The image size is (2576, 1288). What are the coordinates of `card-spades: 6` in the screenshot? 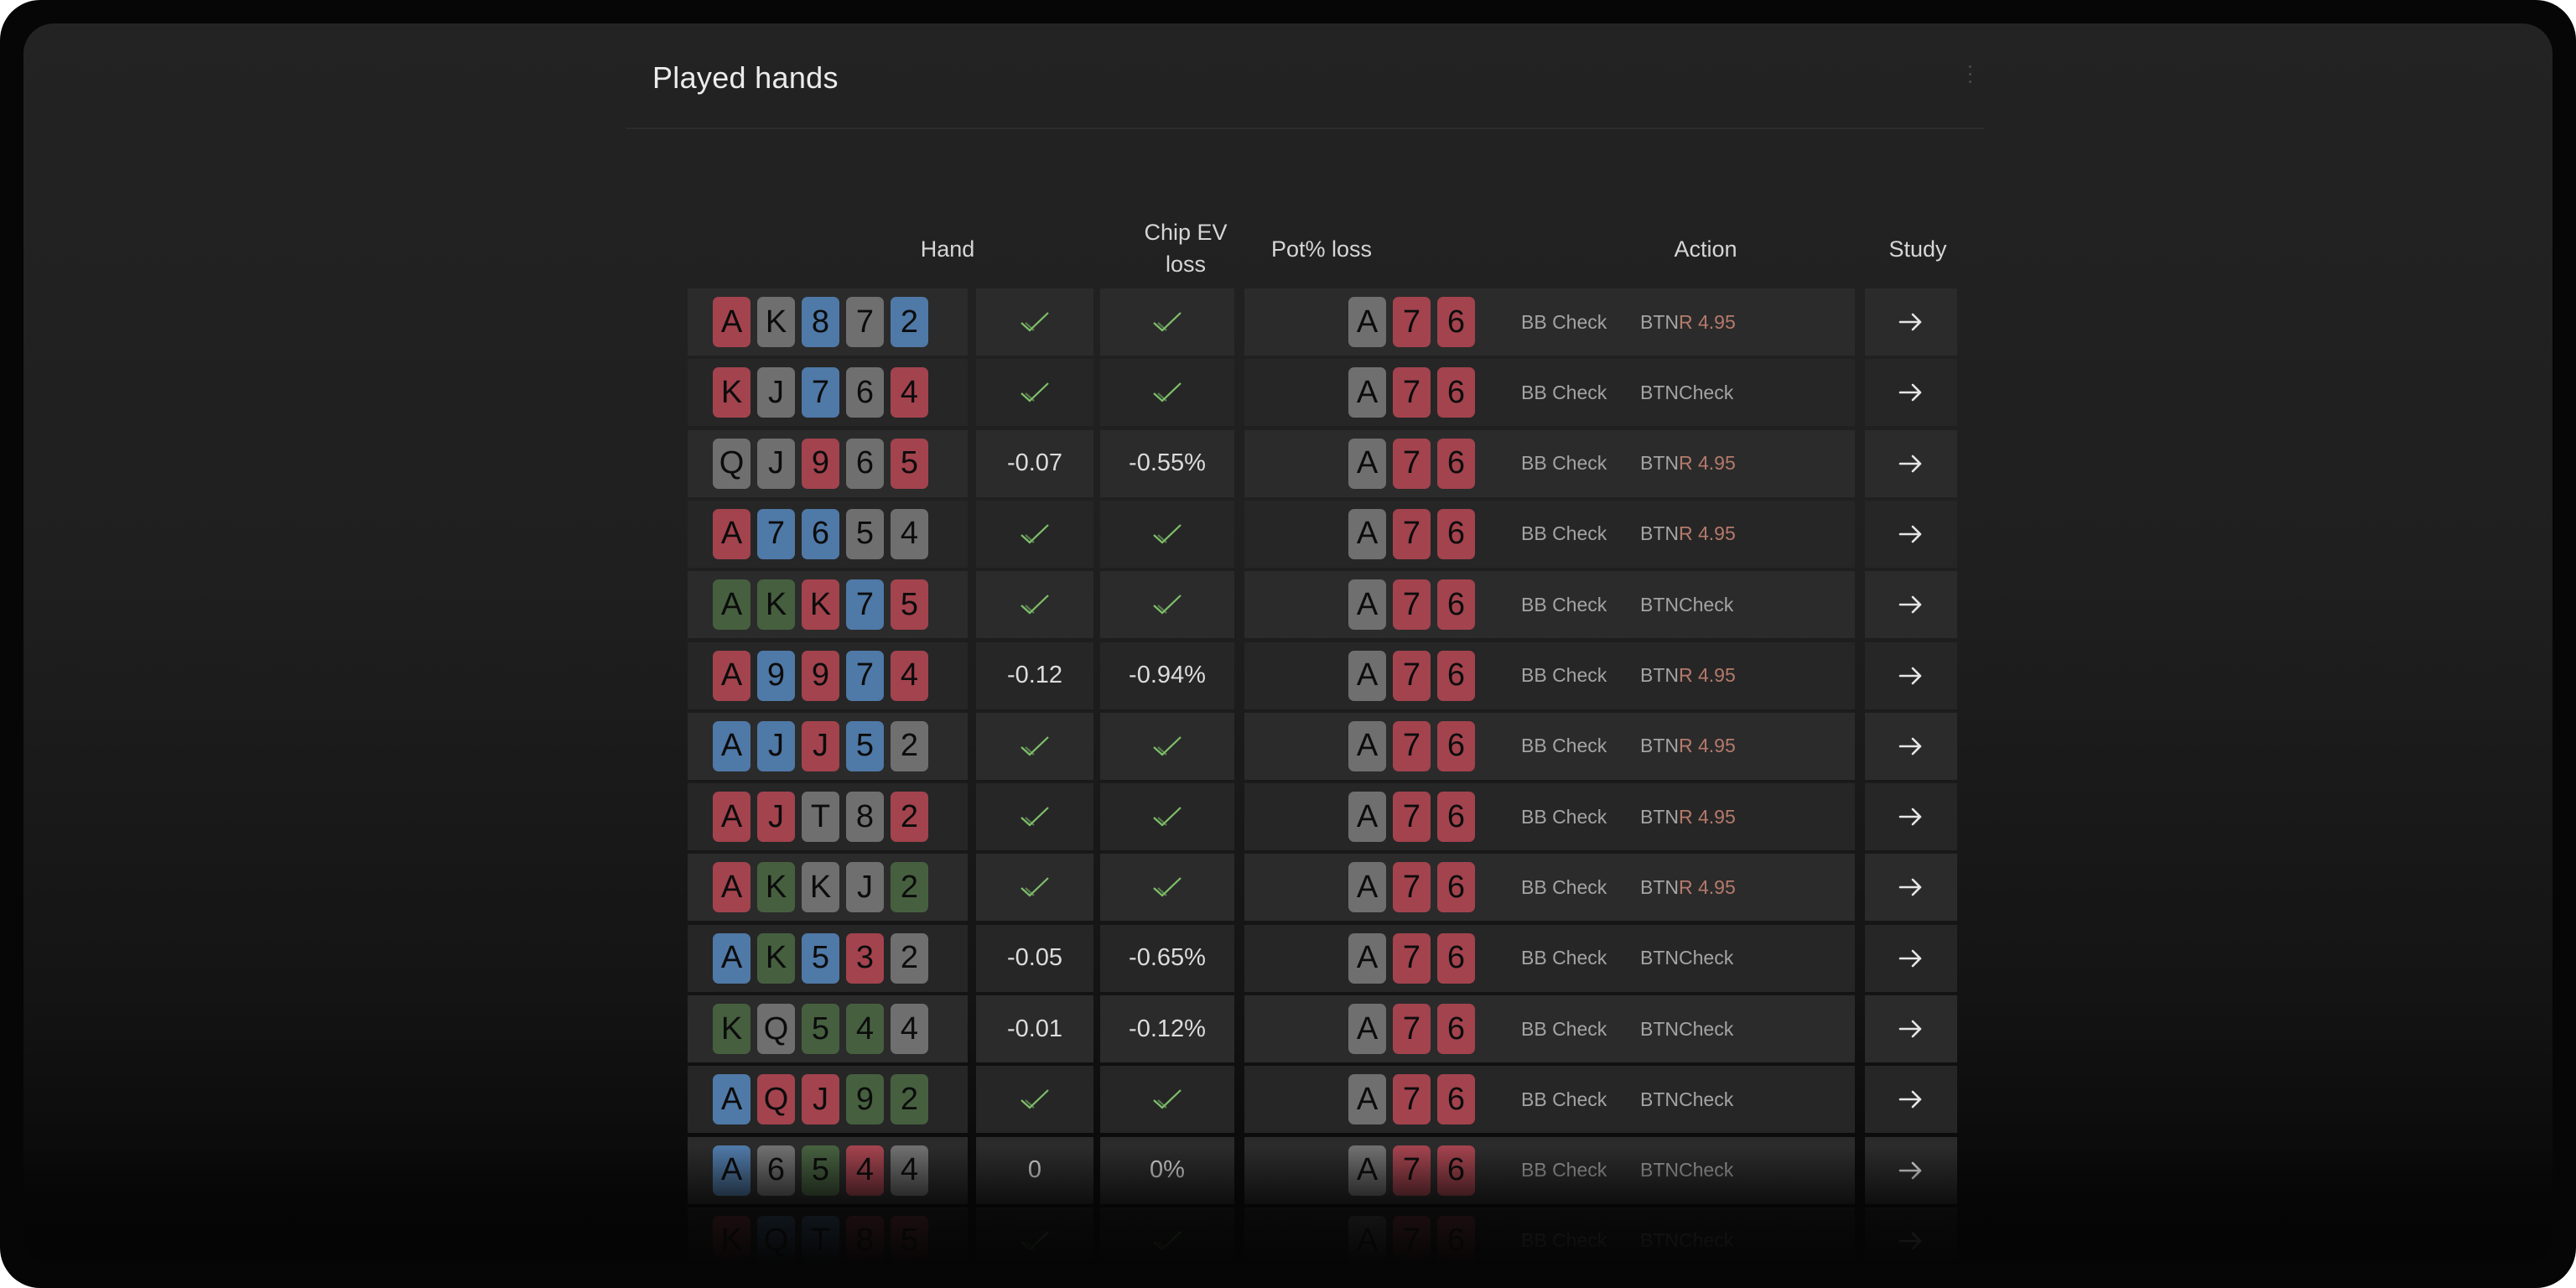 It's located at (865, 392).